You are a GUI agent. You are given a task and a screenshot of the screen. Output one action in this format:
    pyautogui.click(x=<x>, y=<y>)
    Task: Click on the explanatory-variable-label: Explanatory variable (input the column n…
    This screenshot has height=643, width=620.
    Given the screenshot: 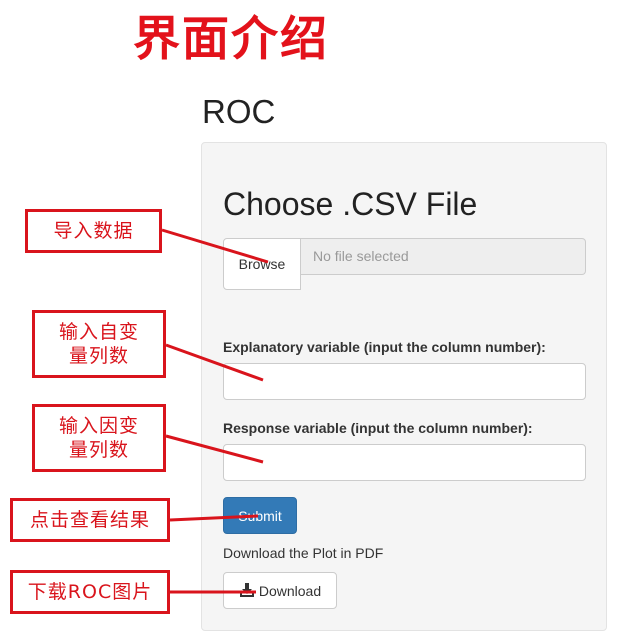 What is the action you would take?
    pyautogui.click(x=384, y=347)
    